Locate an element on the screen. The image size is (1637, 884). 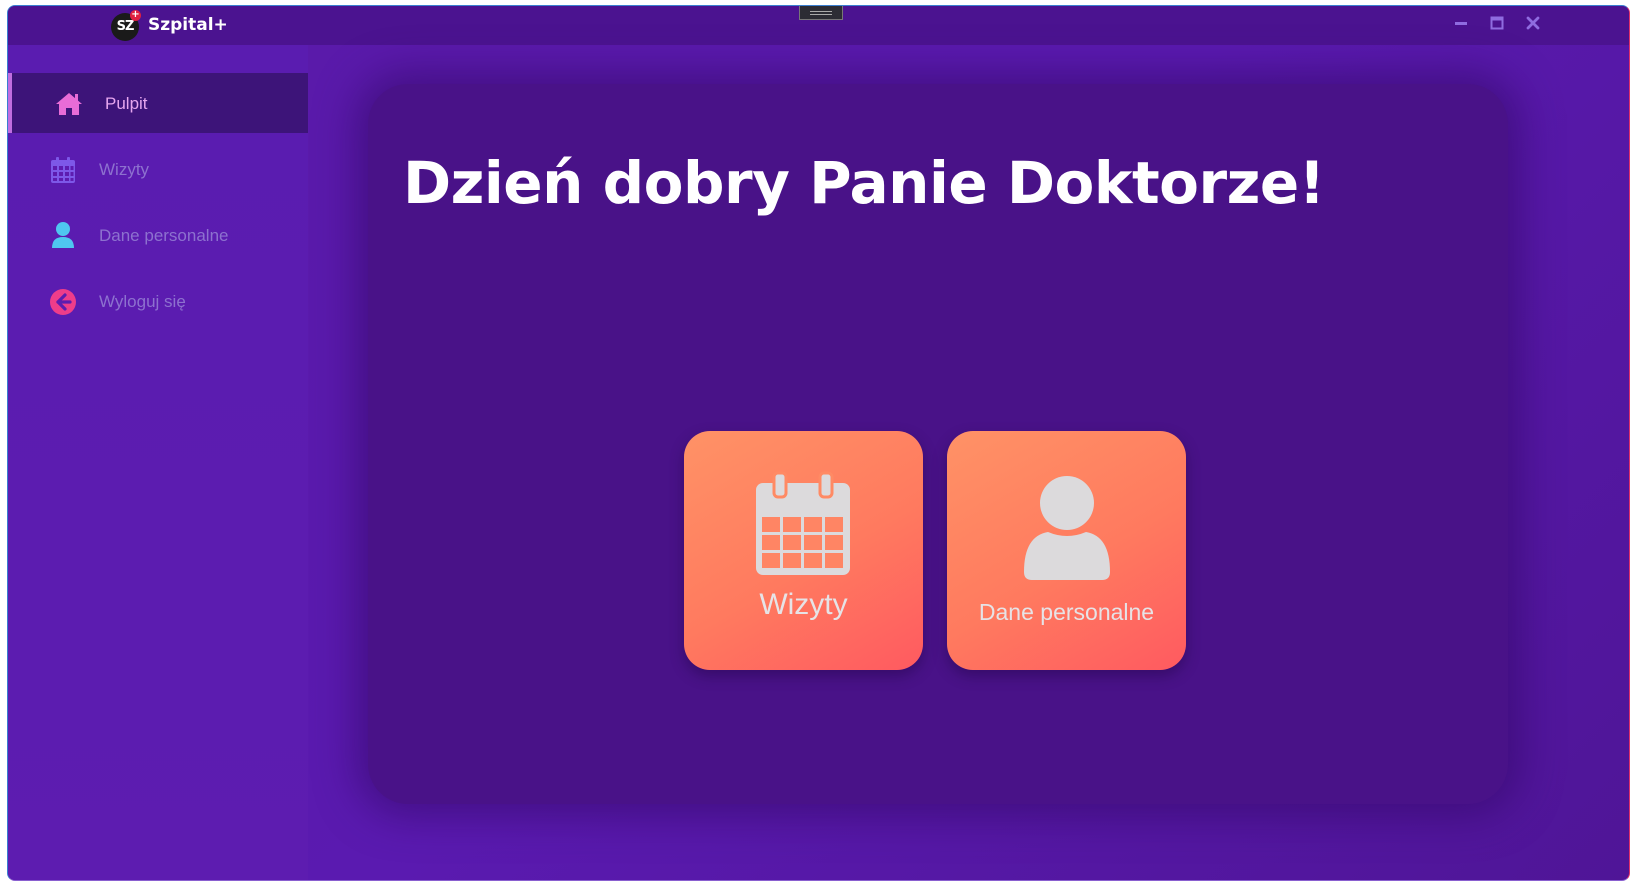
logo-plus-badge: + is located at coordinates (135, 15).